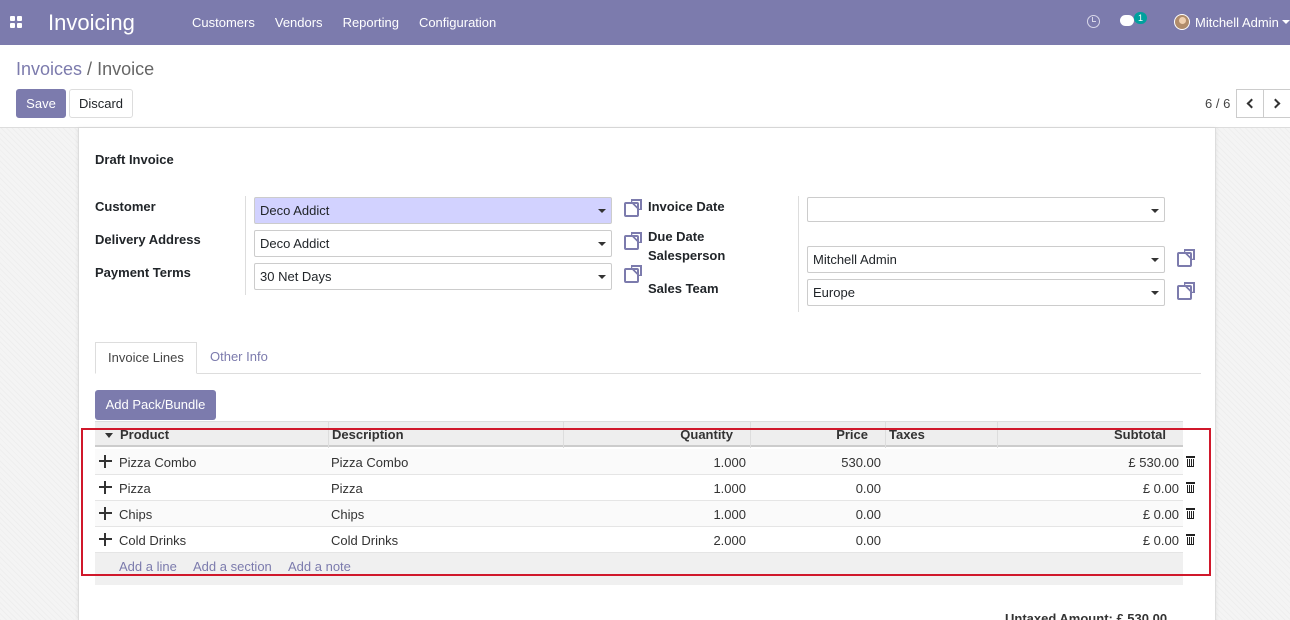 The image size is (1290, 620). What do you see at coordinates (319, 566) in the screenshot?
I see `add-note-link: Add a note` at bounding box center [319, 566].